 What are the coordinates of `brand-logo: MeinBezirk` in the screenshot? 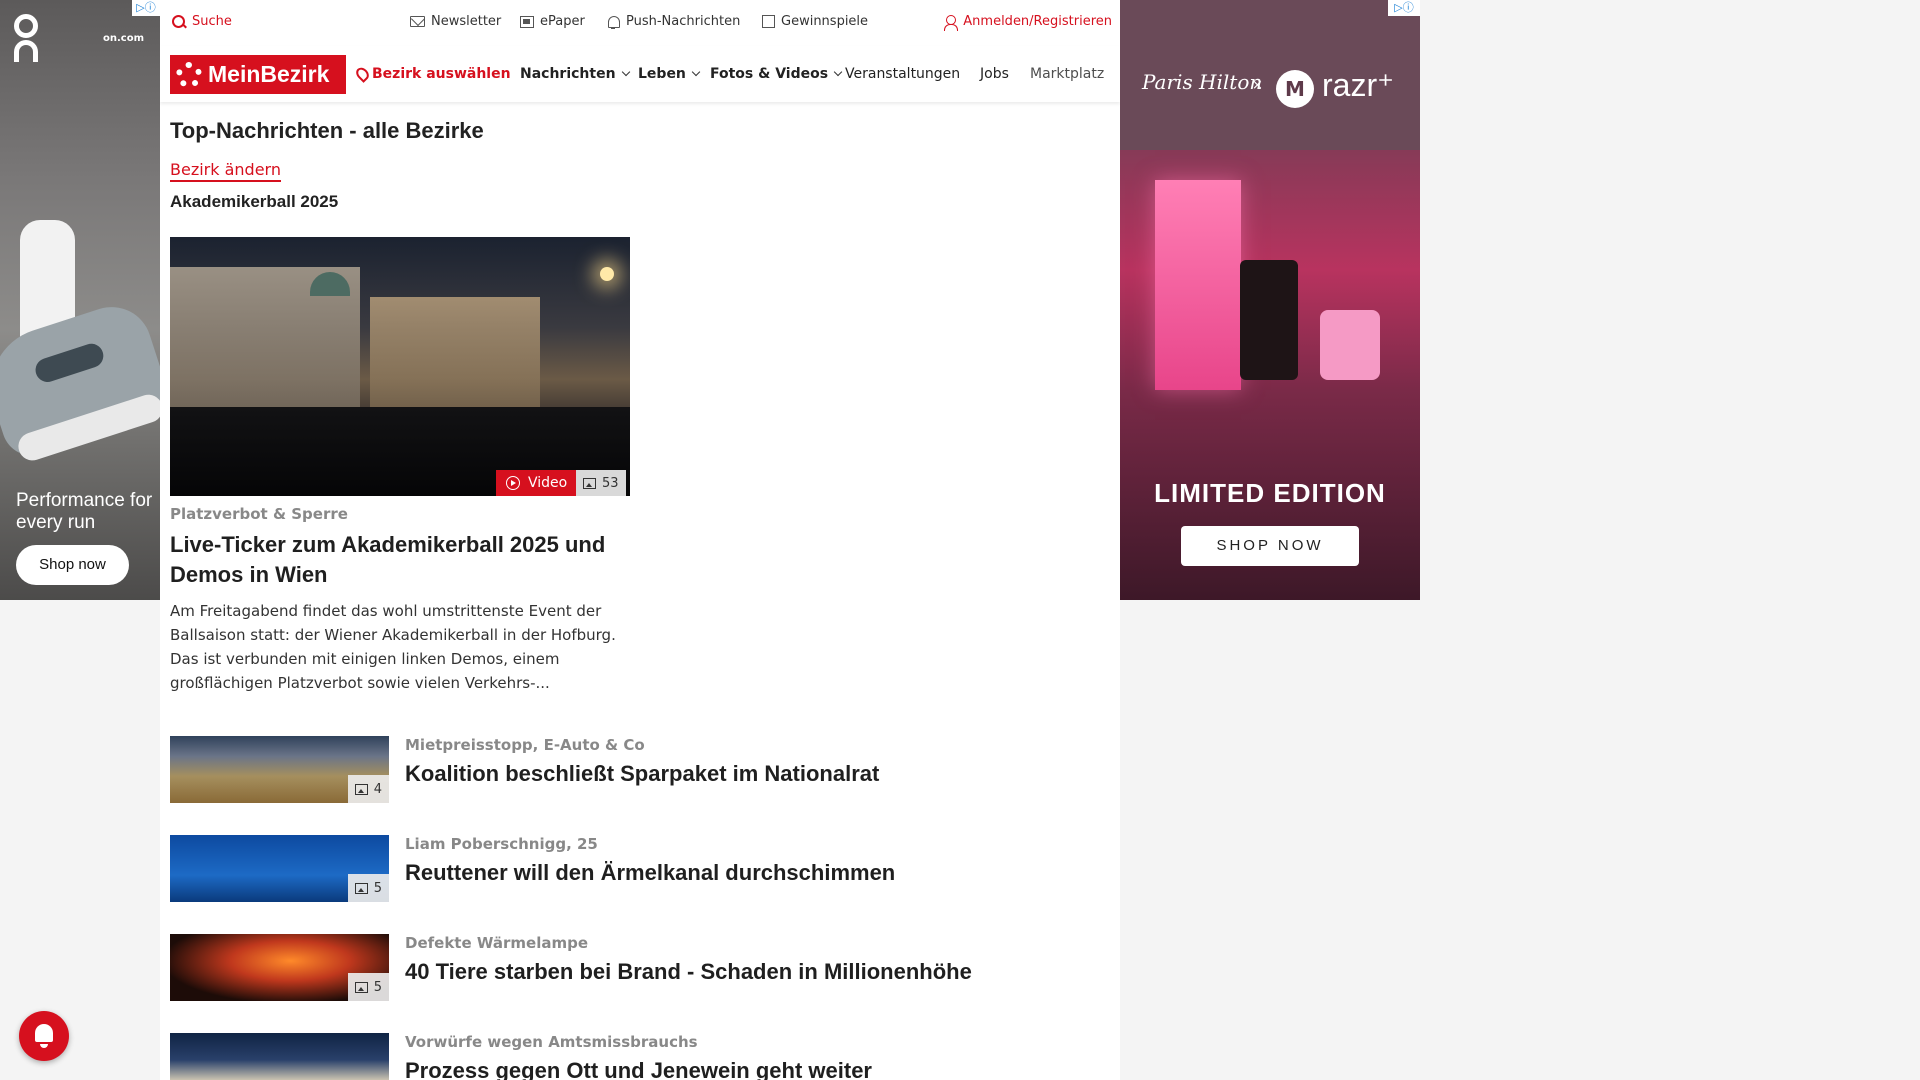 It's located at (258, 74).